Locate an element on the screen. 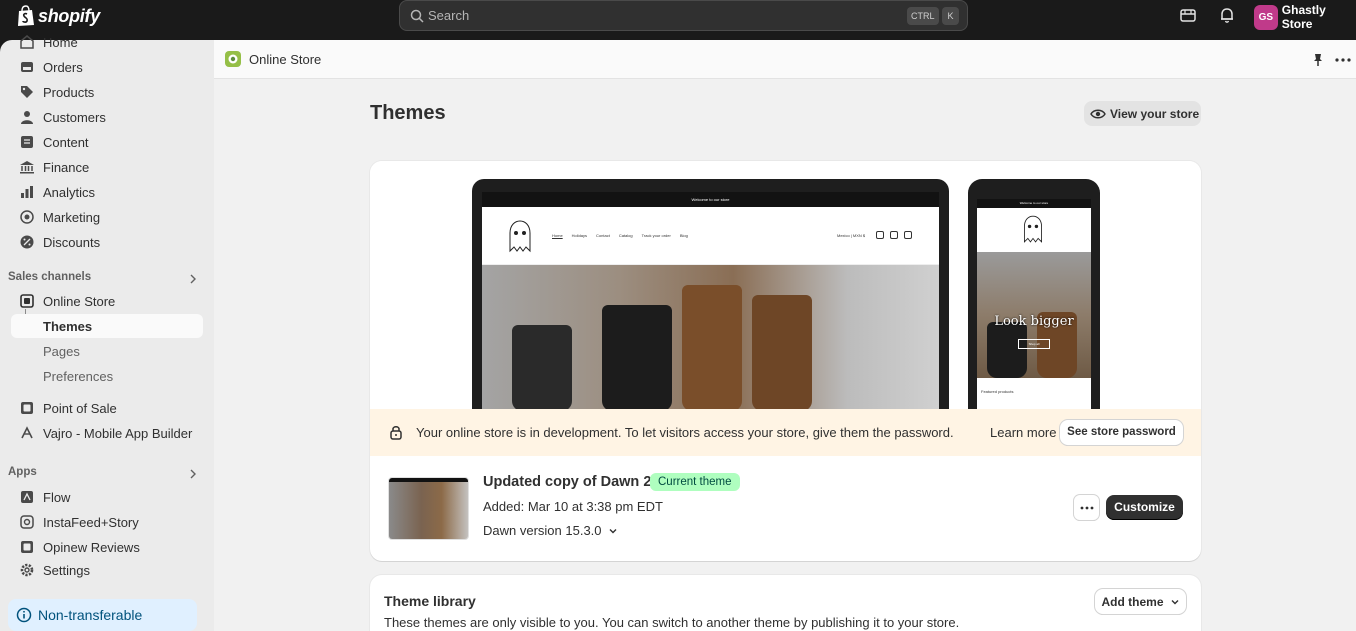  sidebar-item-label: Finance is located at coordinates (66, 167).